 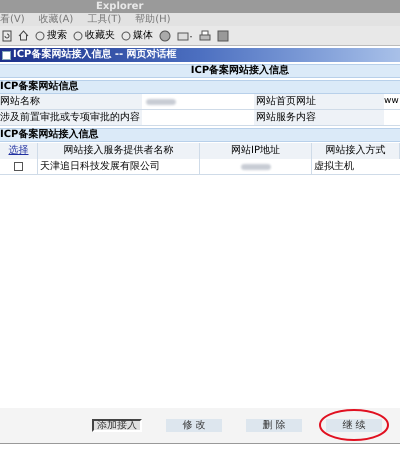 I want to click on home-icon, so click(x=23, y=35).